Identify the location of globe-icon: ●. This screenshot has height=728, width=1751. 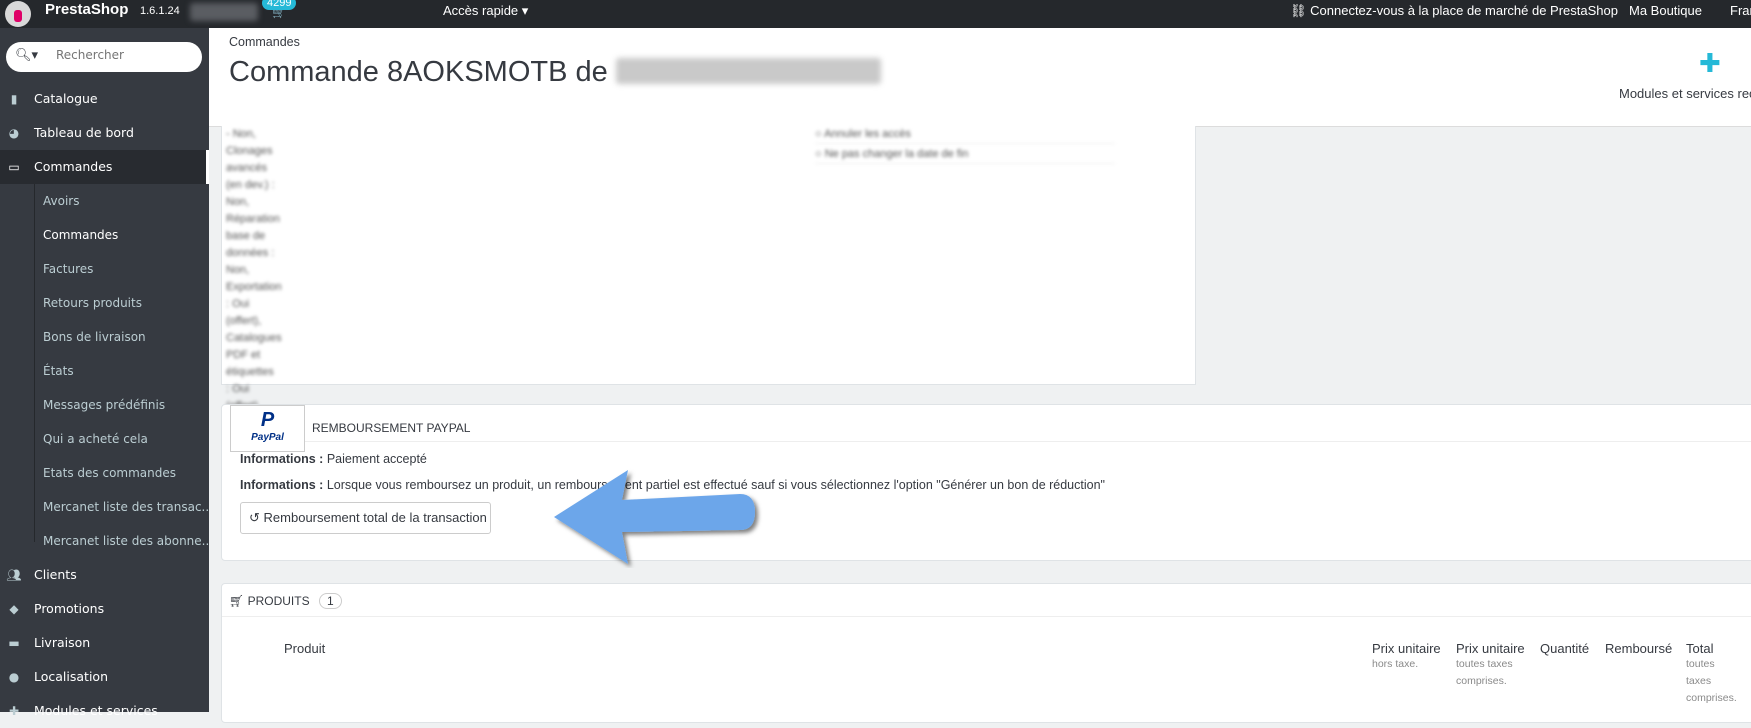
(14, 677).